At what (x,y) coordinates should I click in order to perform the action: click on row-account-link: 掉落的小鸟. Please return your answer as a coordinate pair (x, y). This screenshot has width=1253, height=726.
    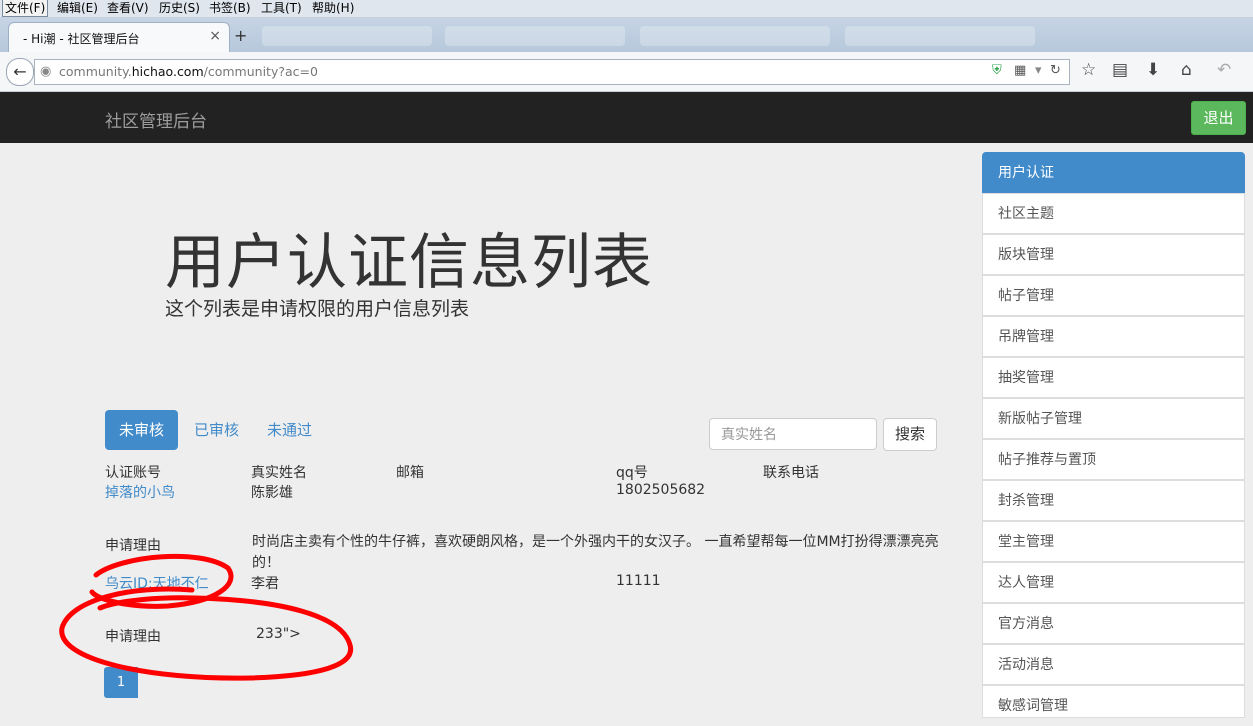
    Looking at the image, I should click on (140, 492).